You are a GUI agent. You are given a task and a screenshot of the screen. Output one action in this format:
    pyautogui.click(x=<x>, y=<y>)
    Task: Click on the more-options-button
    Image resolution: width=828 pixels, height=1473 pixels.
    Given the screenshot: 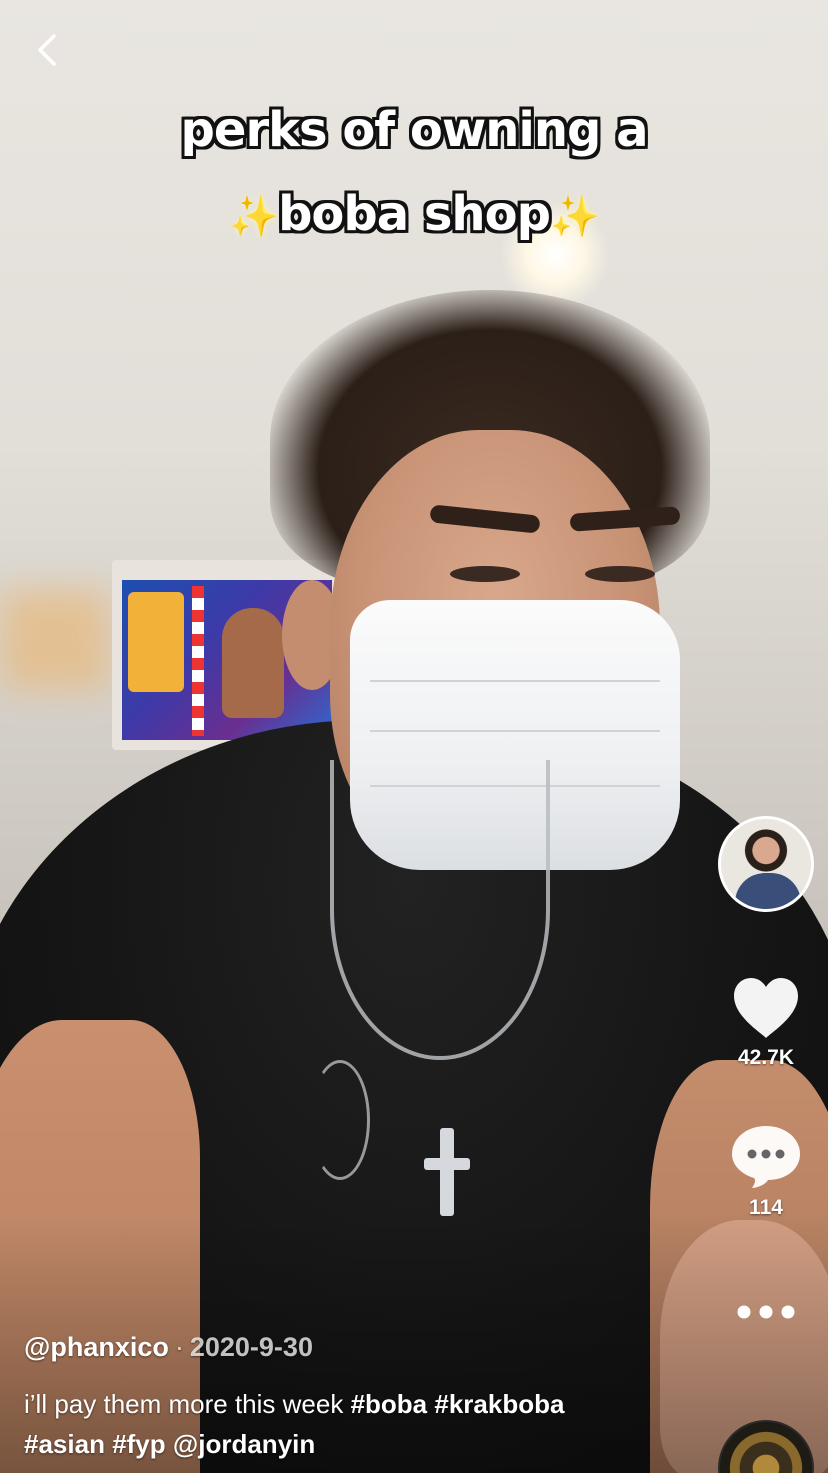 What is the action you would take?
    pyautogui.click(x=766, y=1312)
    